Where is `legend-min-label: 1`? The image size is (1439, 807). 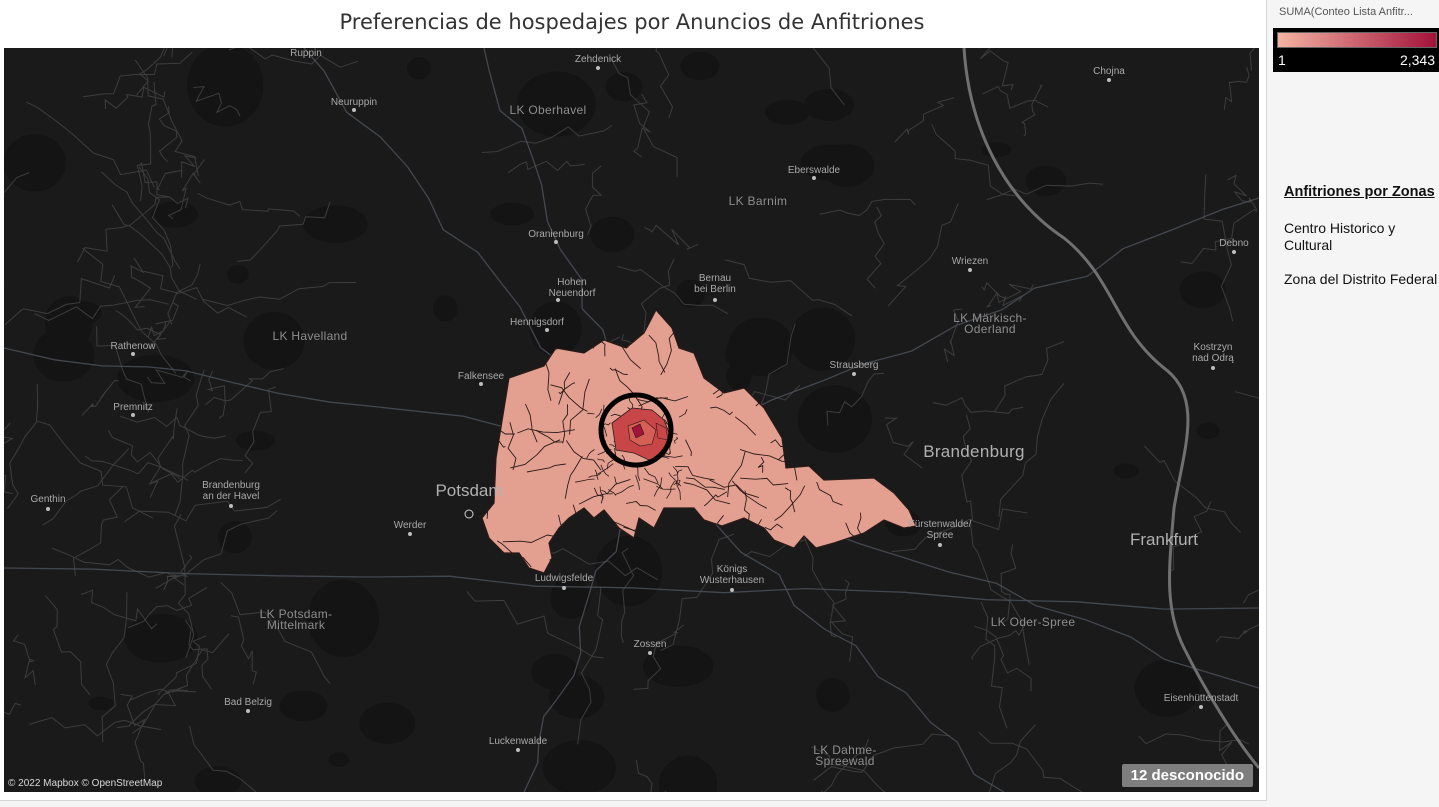 legend-min-label: 1 is located at coordinates (1282, 60).